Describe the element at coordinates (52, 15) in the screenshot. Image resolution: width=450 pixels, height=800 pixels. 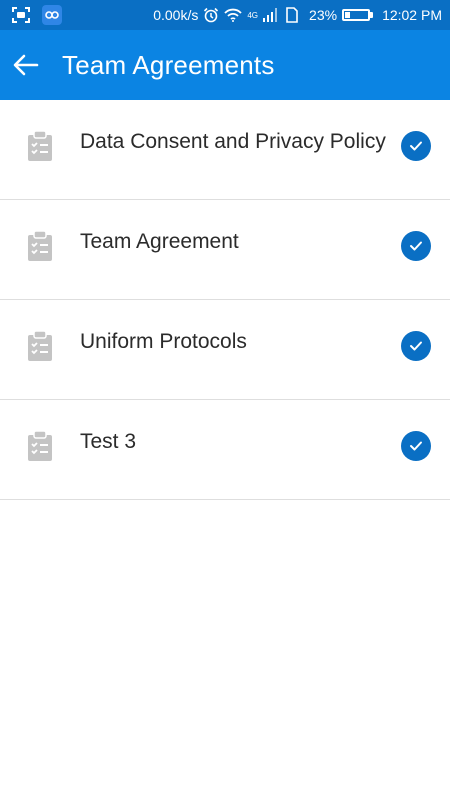
I see `app-icon` at that location.